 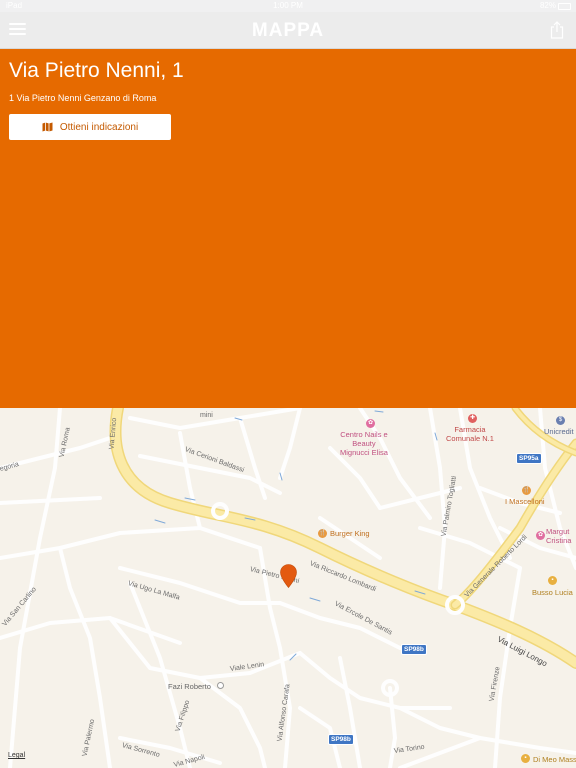 What do you see at coordinates (558, 536) in the screenshot?
I see `poi-margherita: Margut Cristina` at bounding box center [558, 536].